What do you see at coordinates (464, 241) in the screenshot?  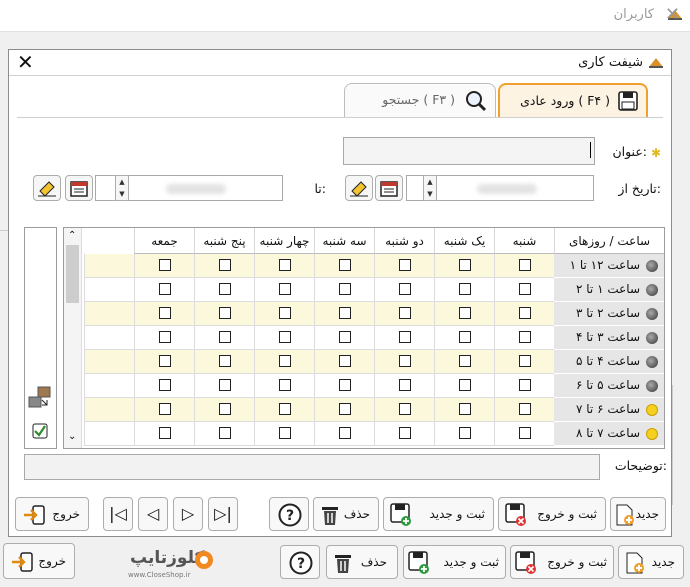 I see `grid-header-day: یک شنبه` at bounding box center [464, 241].